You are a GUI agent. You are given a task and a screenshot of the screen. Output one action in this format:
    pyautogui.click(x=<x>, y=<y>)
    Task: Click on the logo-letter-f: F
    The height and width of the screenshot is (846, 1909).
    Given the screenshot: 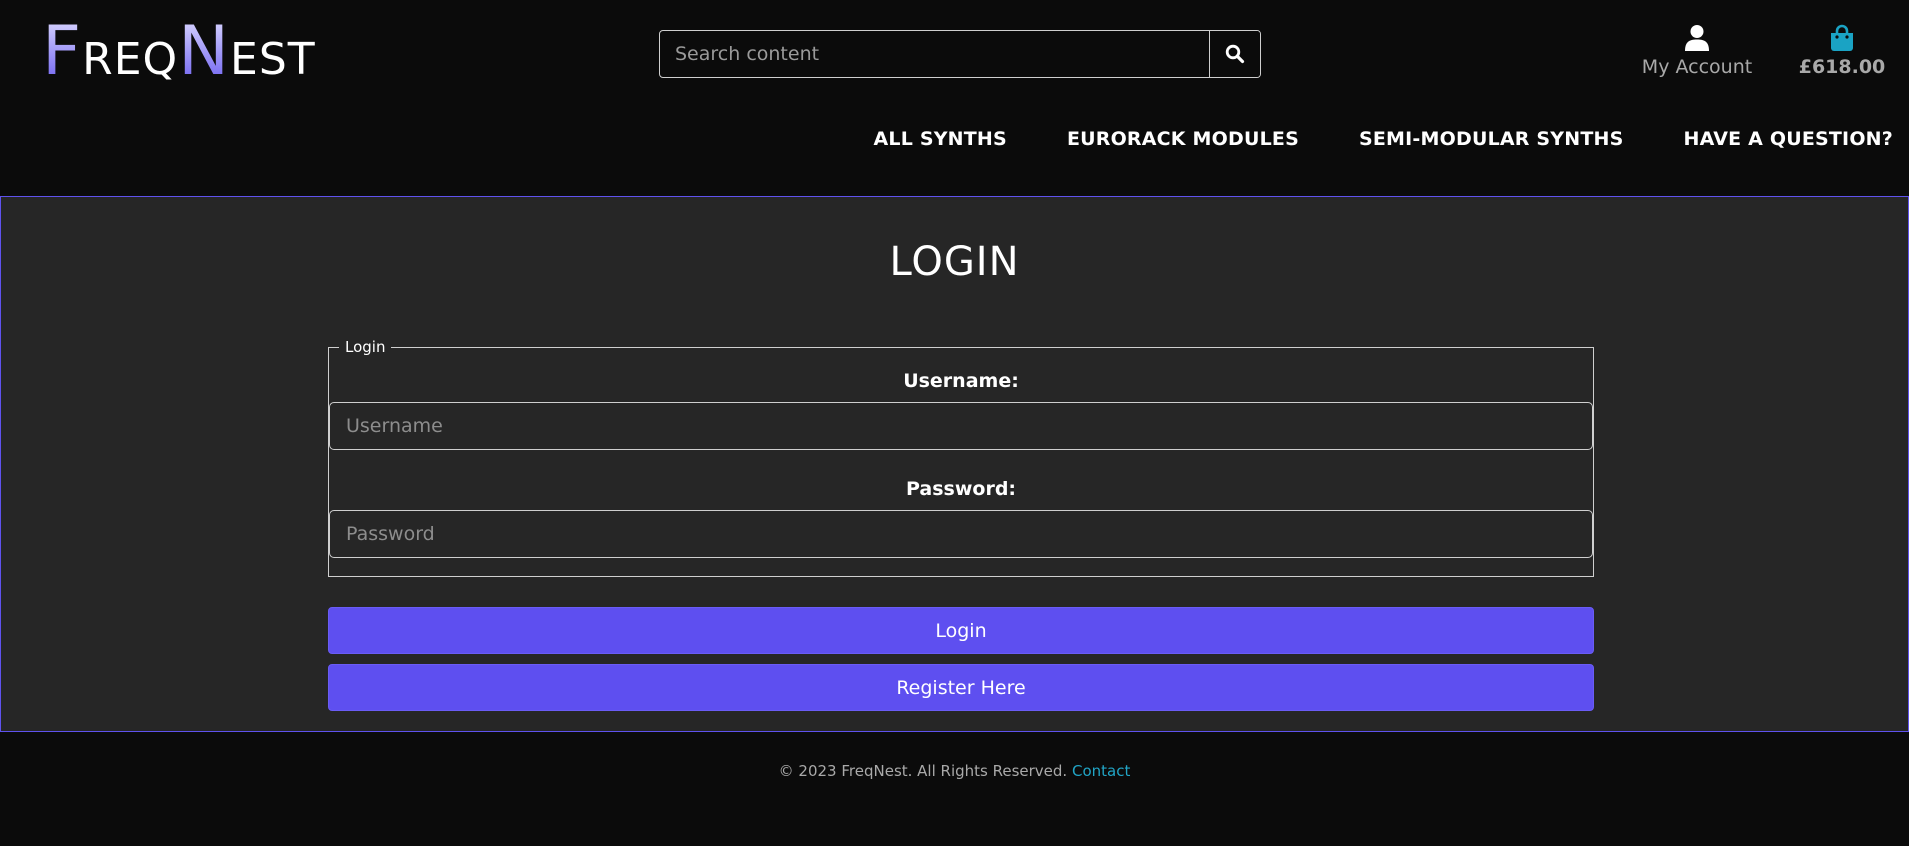 What is the action you would take?
    pyautogui.click(x=62, y=51)
    